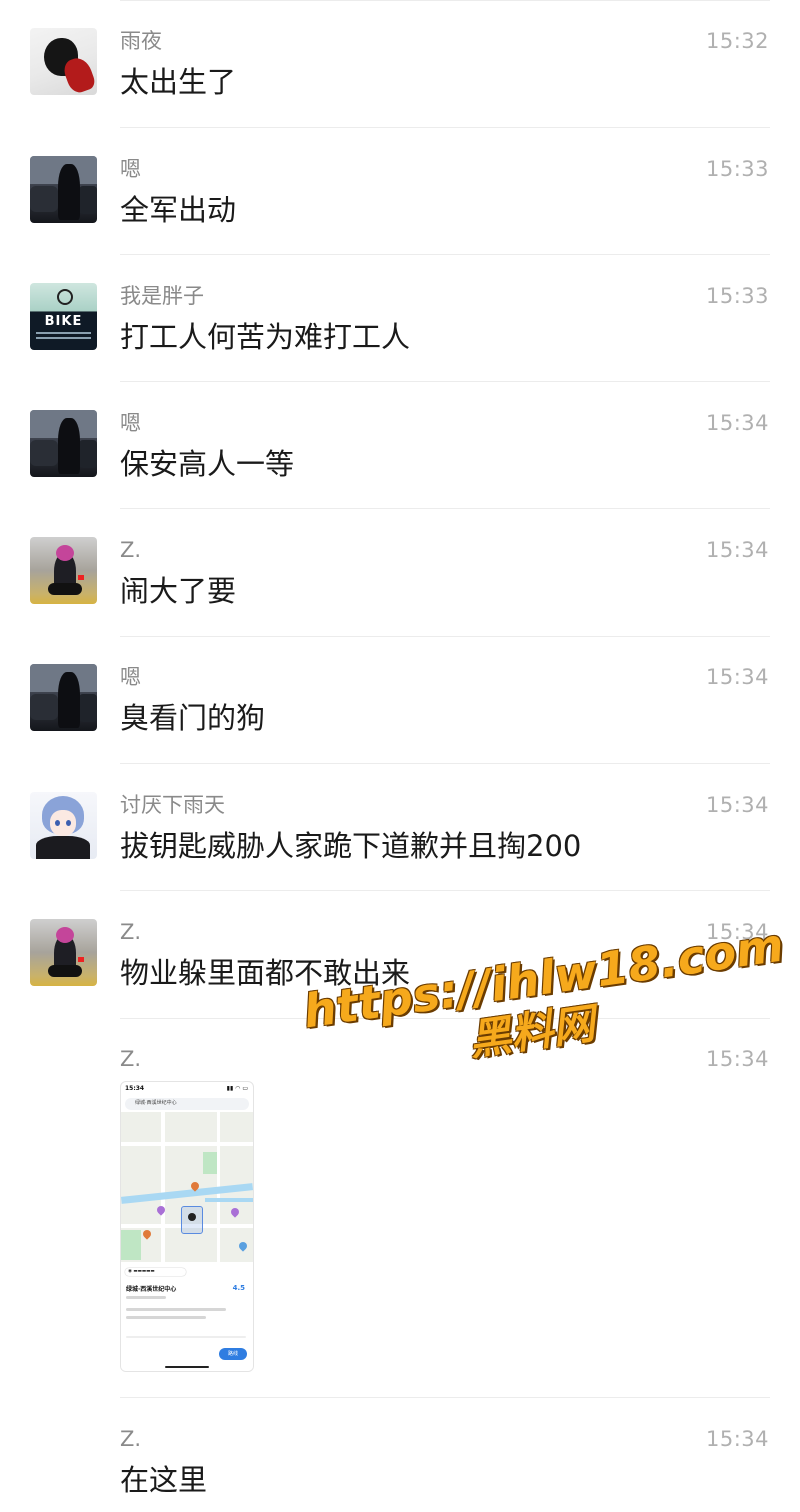 This screenshot has height=1512, width=800. Describe the element at coordinates (172, 805) in the screenshot. I see `sender-name: 讨厌下雨天` at that location.